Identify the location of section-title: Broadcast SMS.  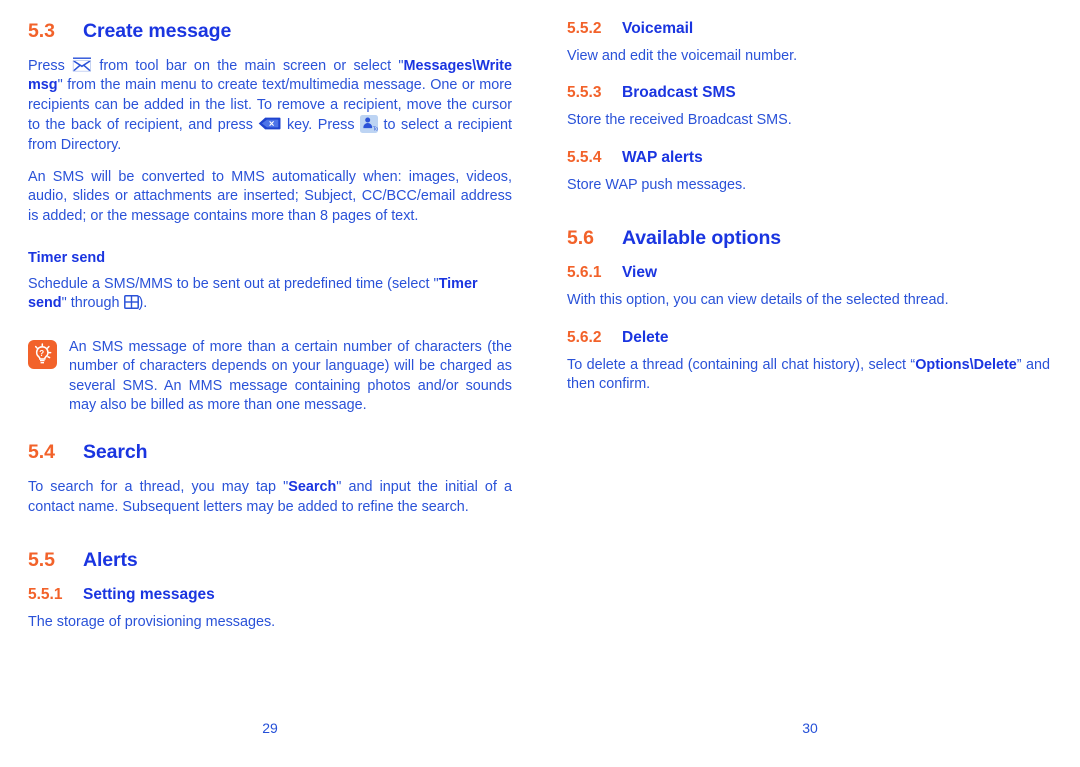
(679, 93).